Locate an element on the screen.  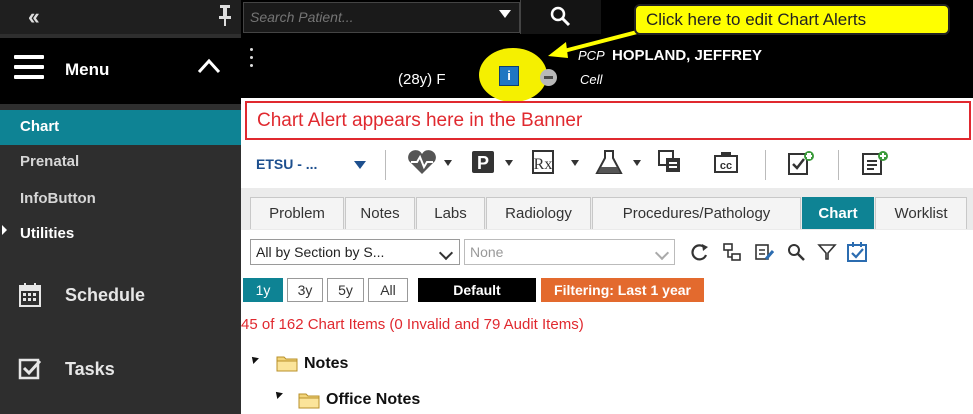
sidebar-item-prenatal: Prenatal is located at coordinates (120, 162).